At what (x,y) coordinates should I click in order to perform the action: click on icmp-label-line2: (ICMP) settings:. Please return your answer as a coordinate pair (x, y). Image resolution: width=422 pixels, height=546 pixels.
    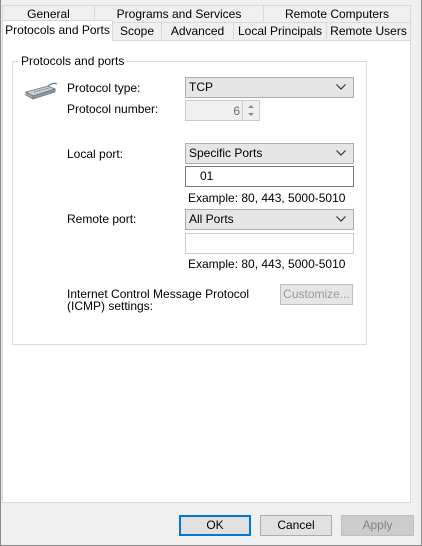
    Looking at the image, I should click on (110, 306).